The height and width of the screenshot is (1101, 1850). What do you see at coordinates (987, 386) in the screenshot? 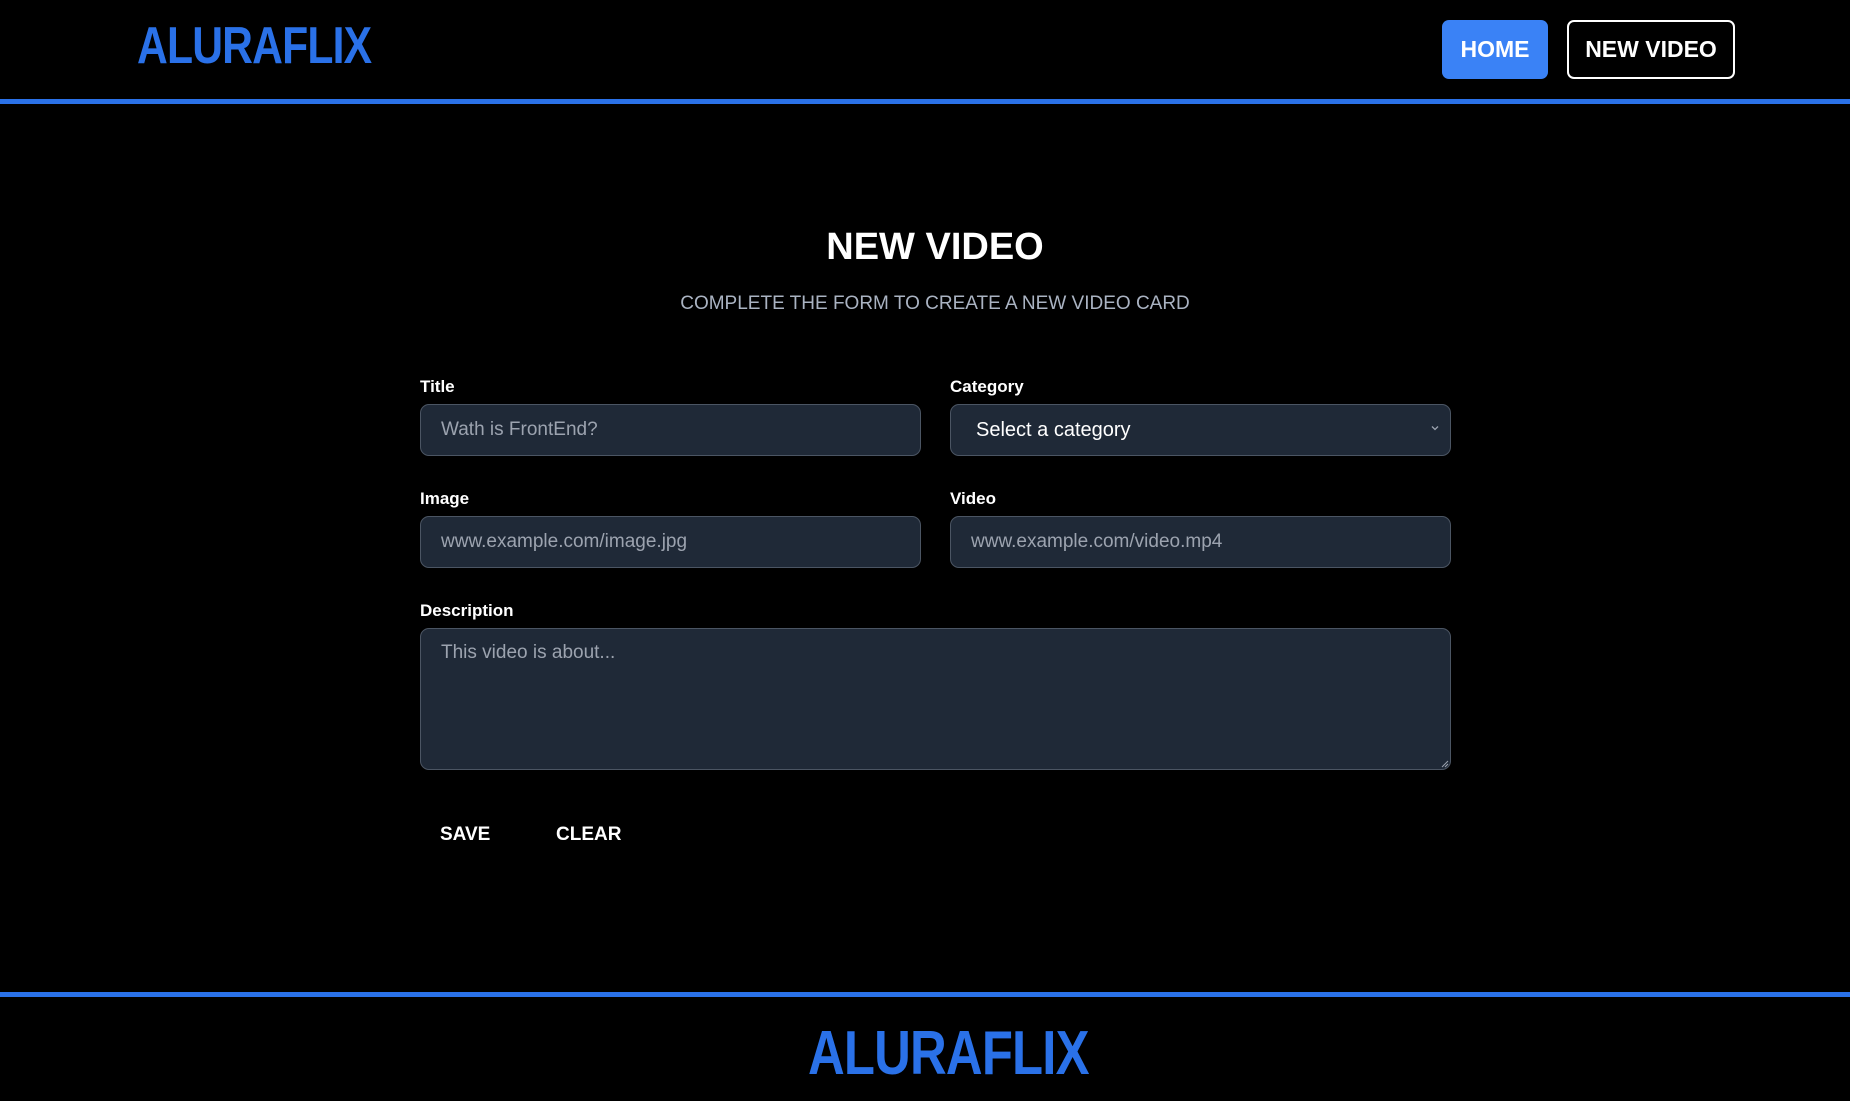
I see `category-label: Category` at bounding box center [987, 386].